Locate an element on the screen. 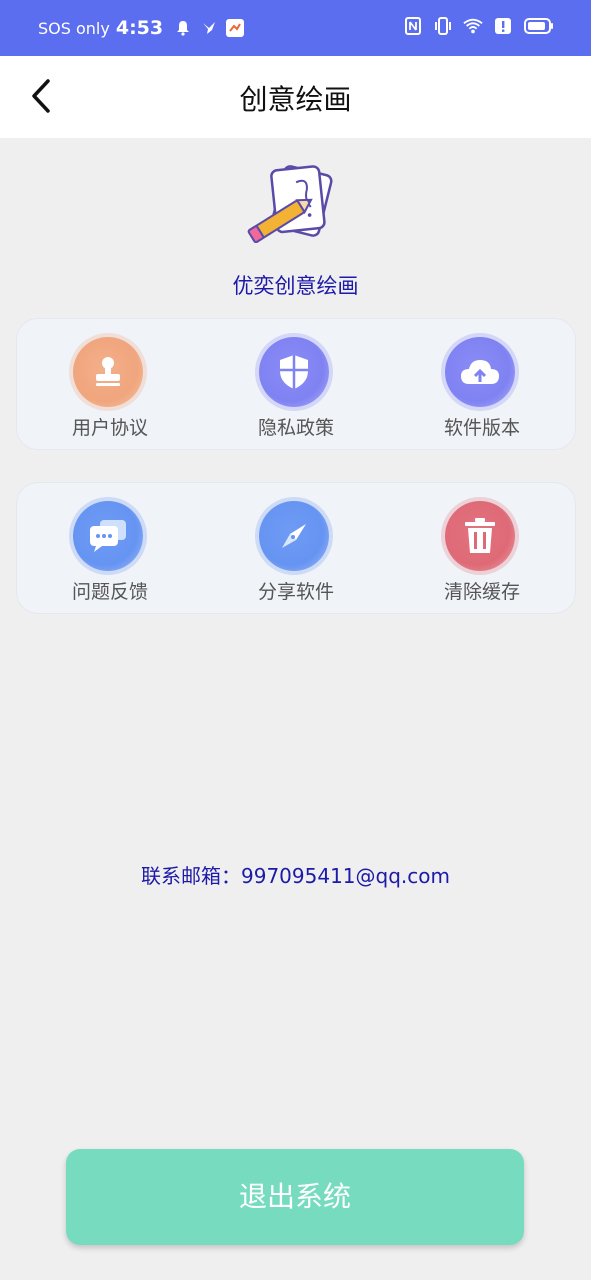 The height and width of the screenshot is (1280, 591). chat-bubble-icon is located at coordinates (108, 536).